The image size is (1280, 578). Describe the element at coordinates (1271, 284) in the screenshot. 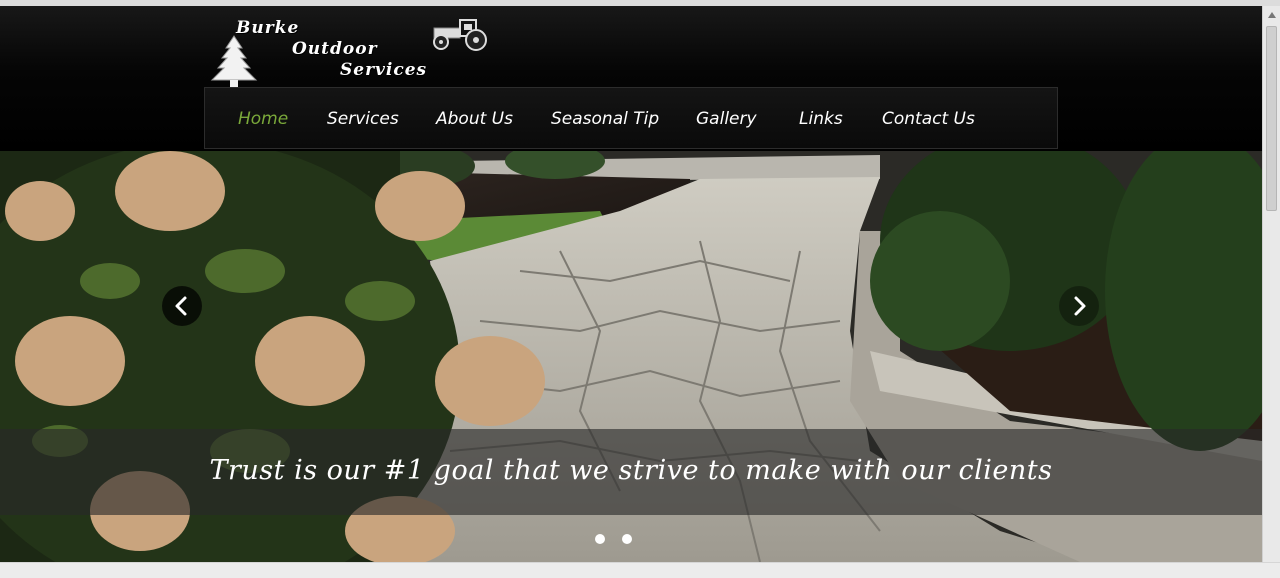

I see `vertical-scrollbar` at that location.